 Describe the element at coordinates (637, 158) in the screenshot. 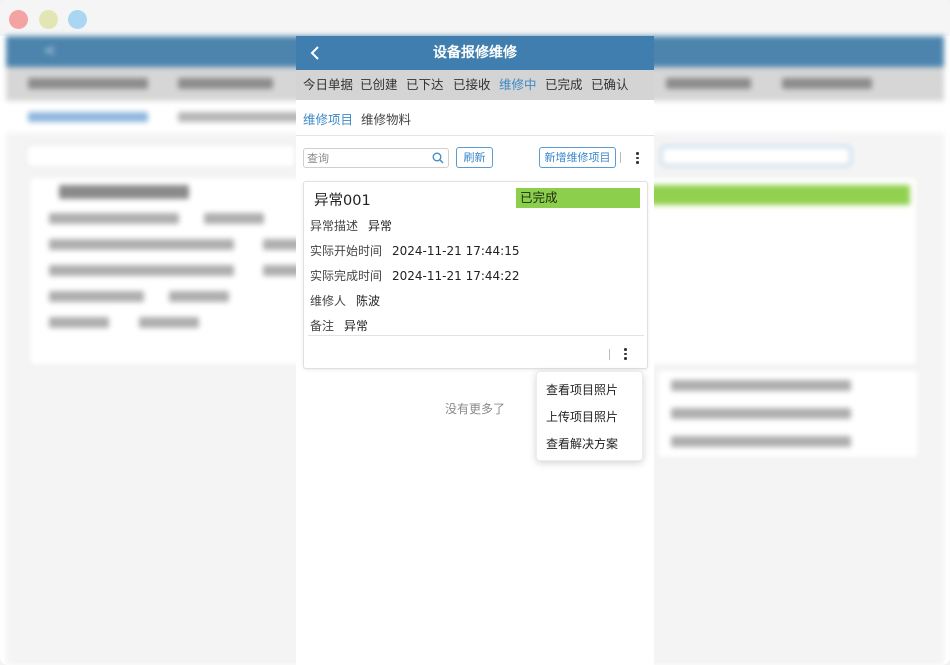

I see `toolbar-more-icon` at that location.